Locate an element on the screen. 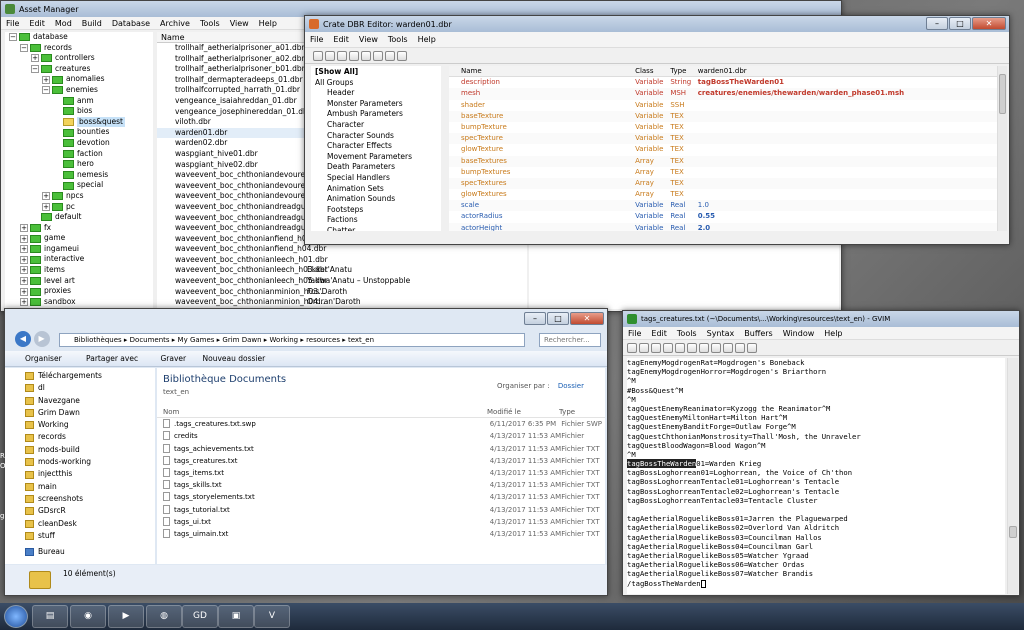  nav-item: Téléchargements is located at coordinates (80, 376).